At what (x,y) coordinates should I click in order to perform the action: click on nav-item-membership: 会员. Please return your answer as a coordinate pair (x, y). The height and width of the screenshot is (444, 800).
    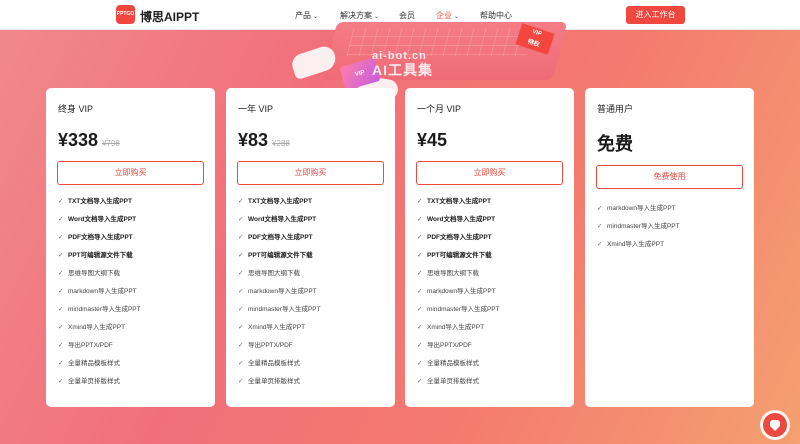
    Looking at the image, I should click on (407, 15).